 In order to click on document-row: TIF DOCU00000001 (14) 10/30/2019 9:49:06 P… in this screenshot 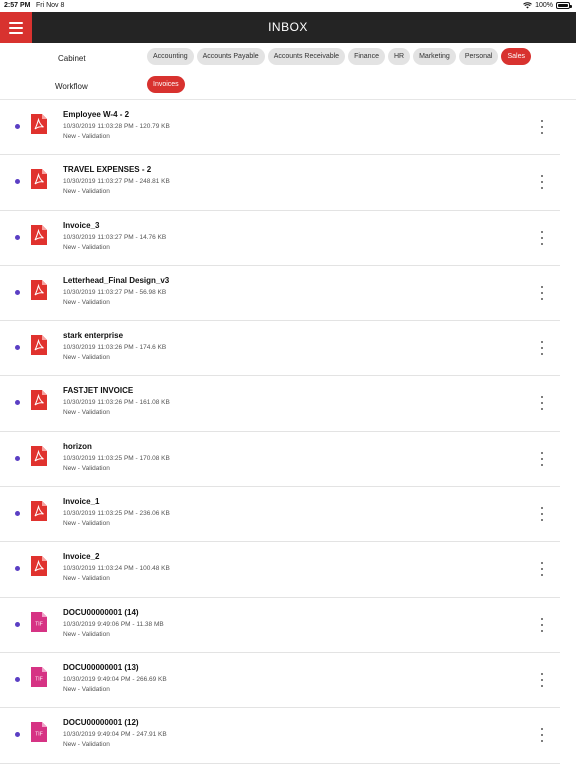, I will do `click(280, 625)`.